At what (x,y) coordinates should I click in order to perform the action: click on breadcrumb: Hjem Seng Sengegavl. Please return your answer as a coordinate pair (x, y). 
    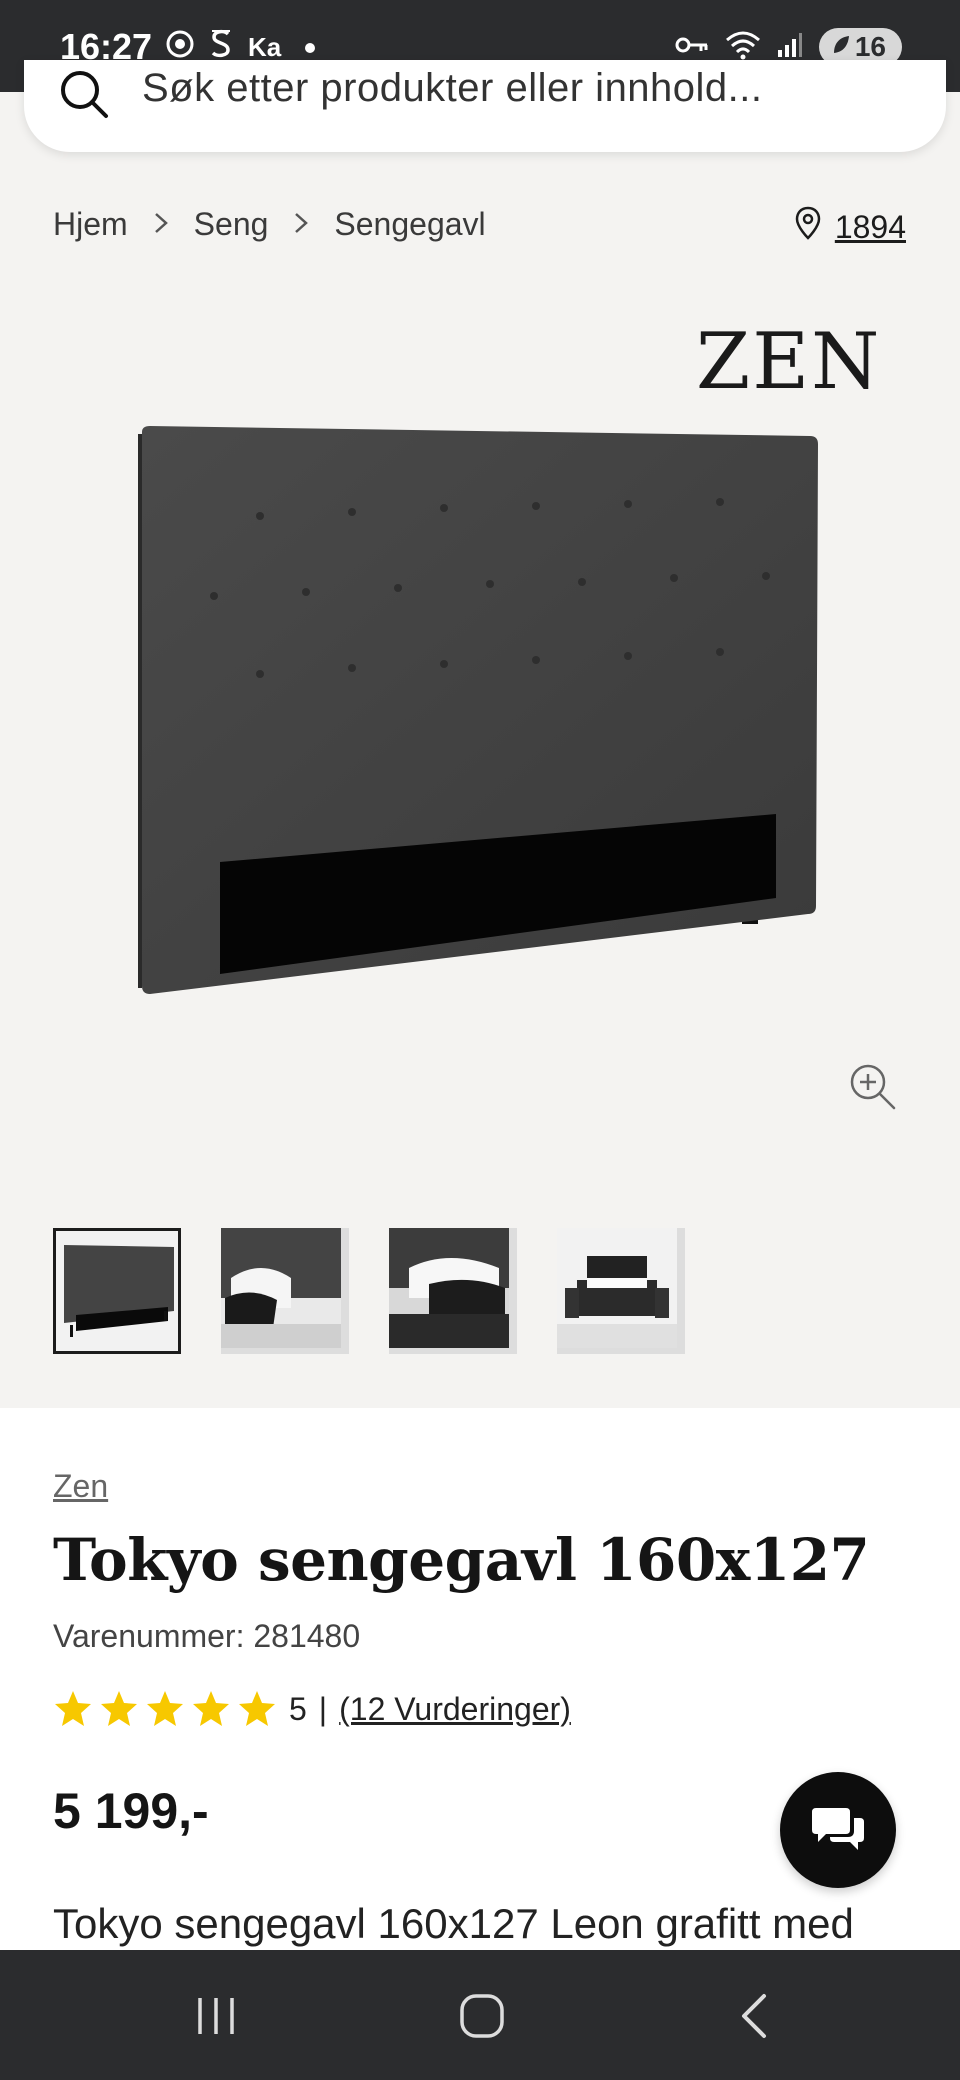
    Looking at the image, I should click on (269, 224).